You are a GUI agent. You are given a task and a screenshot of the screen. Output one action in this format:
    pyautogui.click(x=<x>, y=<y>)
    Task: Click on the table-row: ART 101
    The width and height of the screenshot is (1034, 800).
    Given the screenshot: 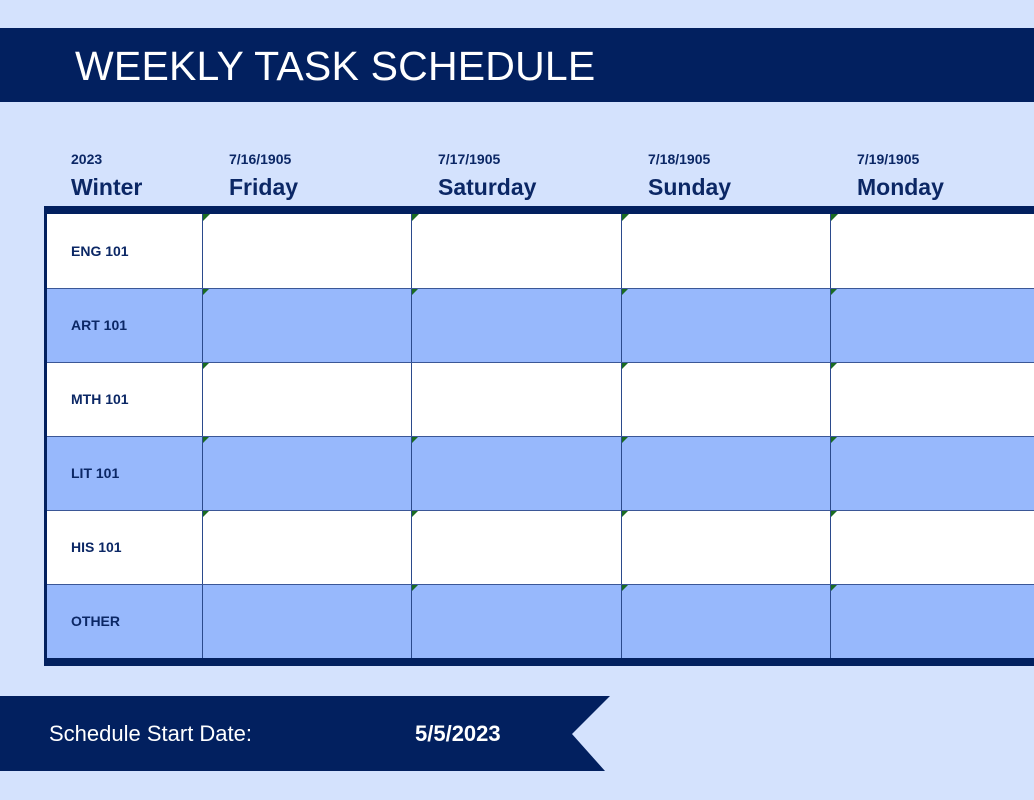 What is the action you would take?
    pyautogui.click(x=540, y=325)
    